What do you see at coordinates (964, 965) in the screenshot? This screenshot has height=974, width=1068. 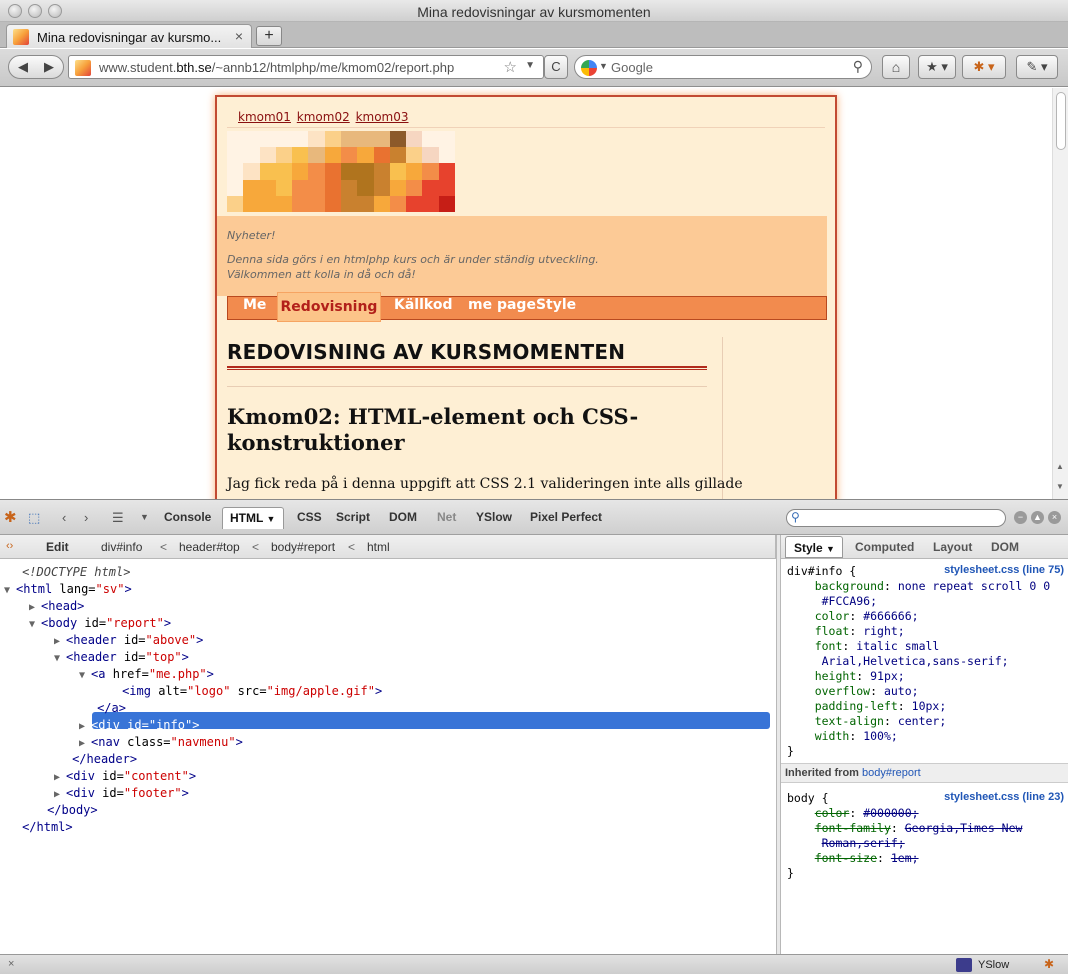 I see `yslow-icon` at bounding box center [964, 965].